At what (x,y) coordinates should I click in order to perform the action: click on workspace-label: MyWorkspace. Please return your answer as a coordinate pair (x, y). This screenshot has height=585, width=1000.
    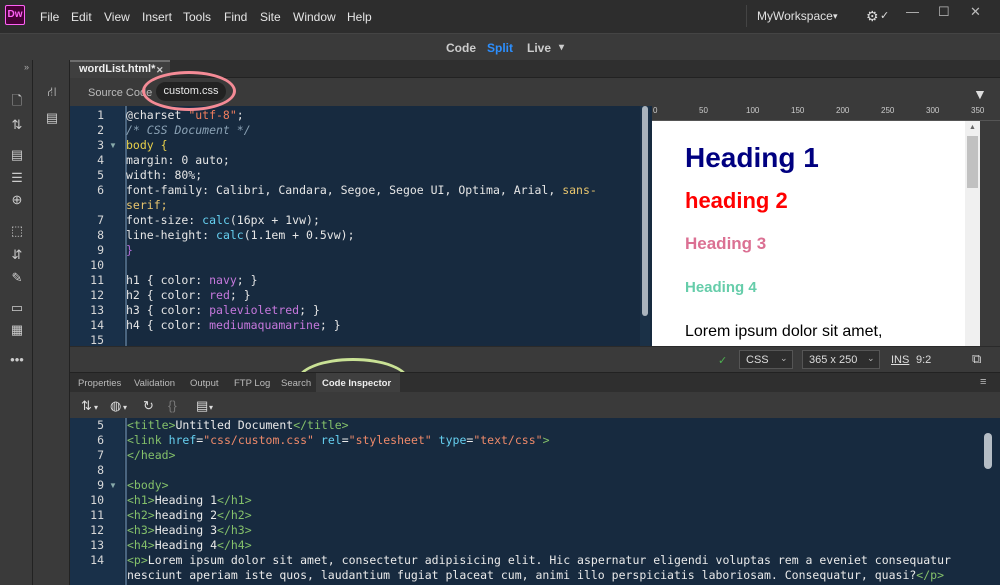
    Looking at the image, I should click on (795, 16).